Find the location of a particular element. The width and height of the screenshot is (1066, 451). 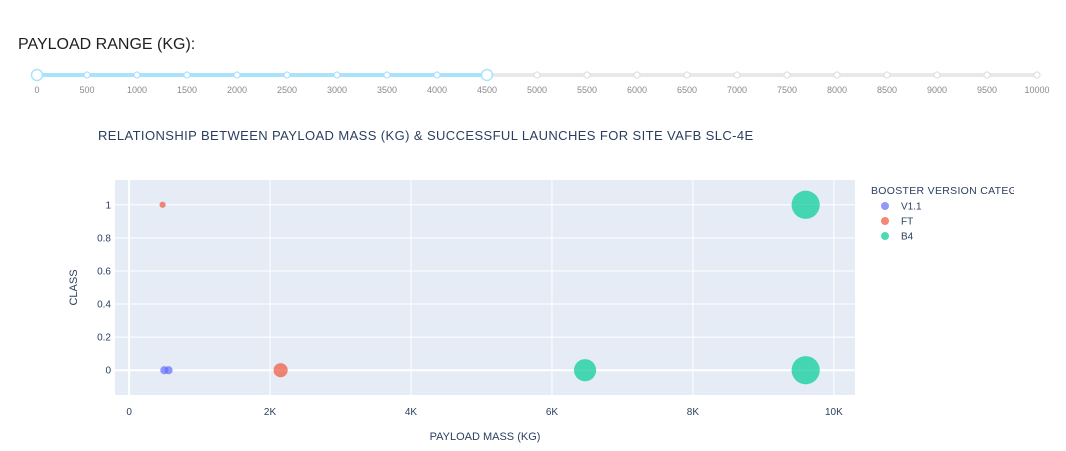

slider-mark-label: 5000 is located at coordinates (537, 90).